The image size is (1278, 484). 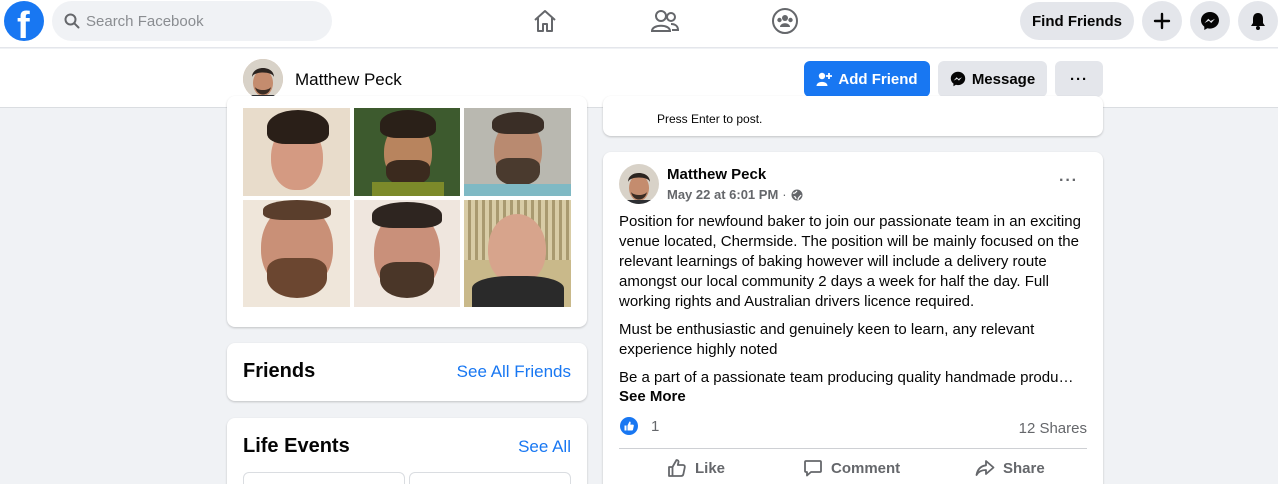 I want to click on like-button: Like, so click(x=696, y=468).